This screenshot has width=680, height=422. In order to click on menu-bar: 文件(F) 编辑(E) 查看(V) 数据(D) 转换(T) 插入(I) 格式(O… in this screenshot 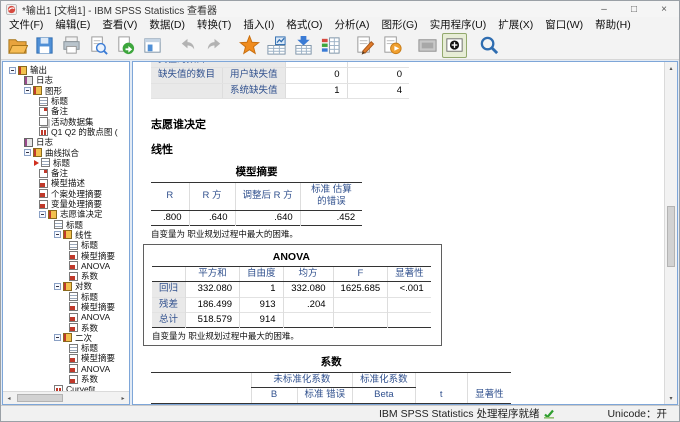, I will do `click(340, 24)`.